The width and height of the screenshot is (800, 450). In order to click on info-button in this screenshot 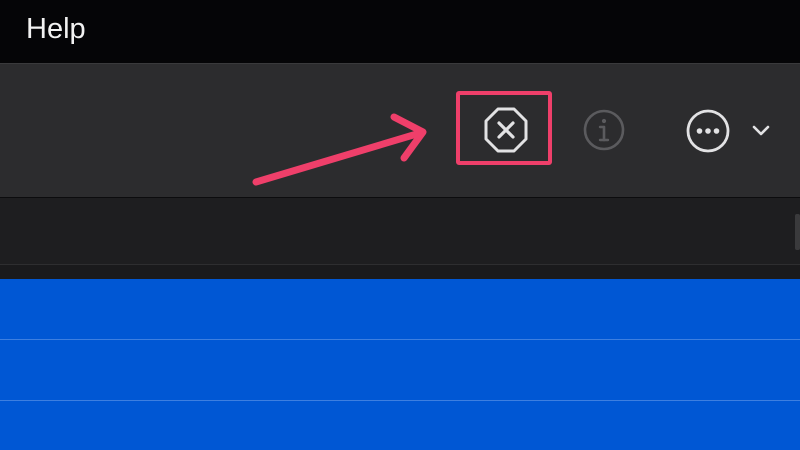, I will do `click(604, 130)`.